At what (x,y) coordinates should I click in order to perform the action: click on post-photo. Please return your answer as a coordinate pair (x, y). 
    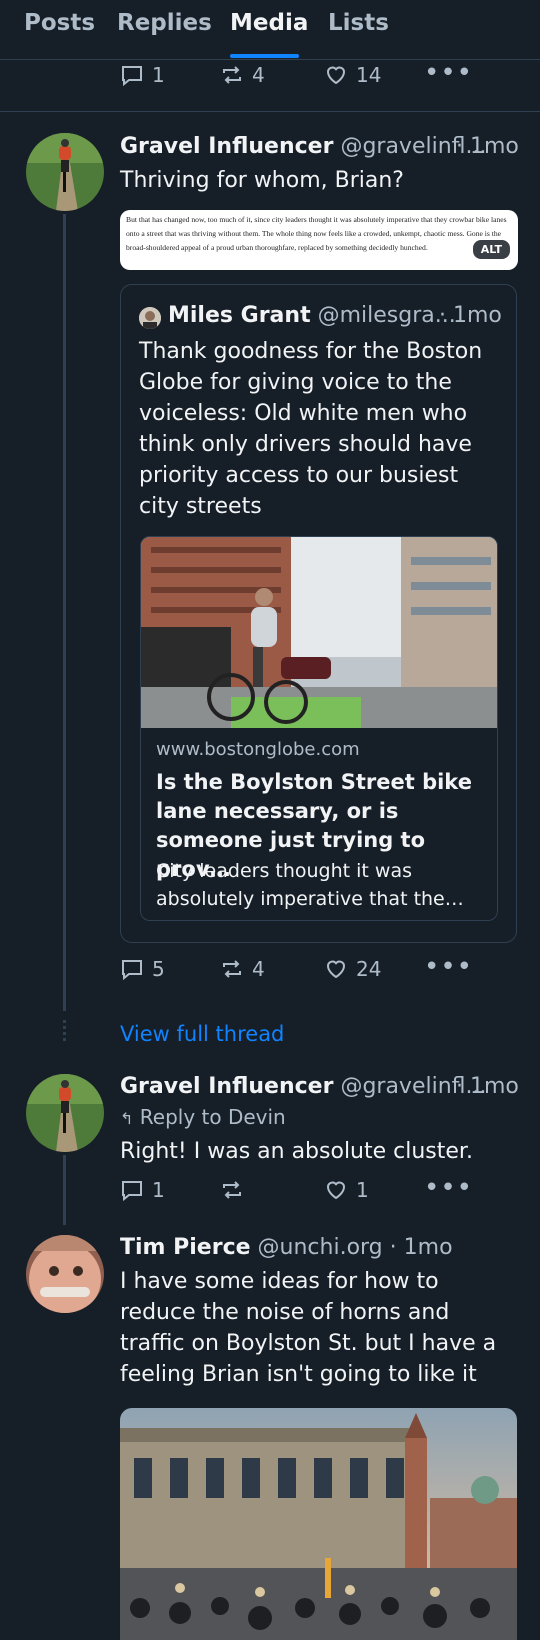
    Looking at the image, I should click on (318, 1524).